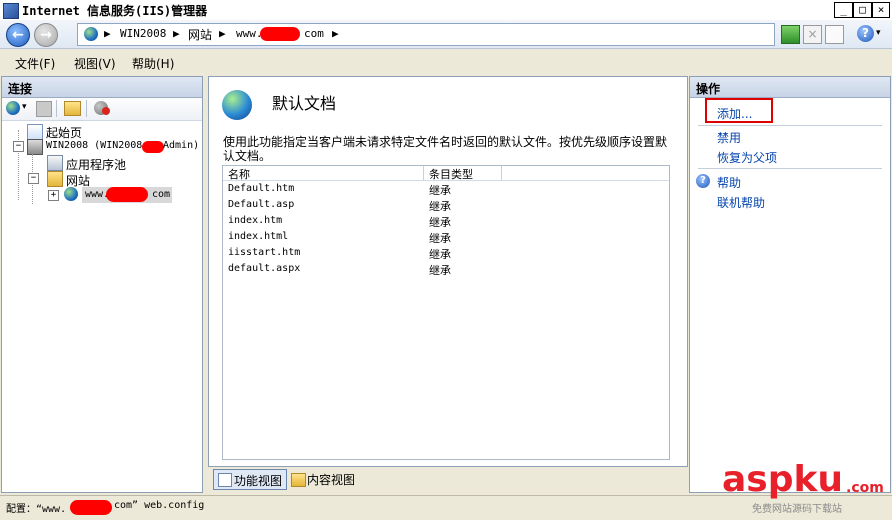 The image size is (892, 520). Describe the element at coordinates (53, 195) in the screenshot. I see `expand-toggle-icon: +` at that location.